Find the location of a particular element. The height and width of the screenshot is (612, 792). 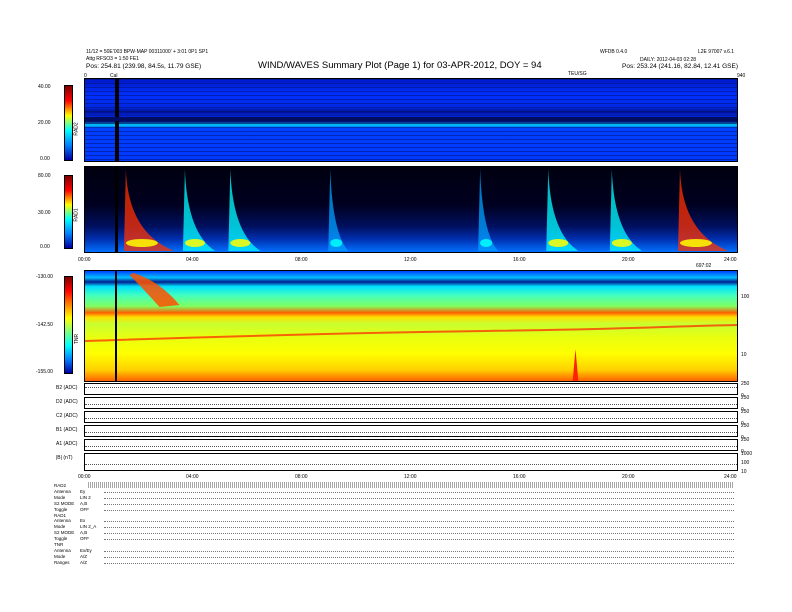

line-panel-label: B2 (ADC) is located at coordinates (67, 388).